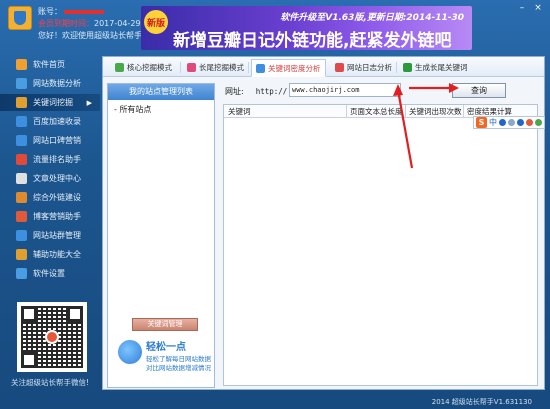  I want to click on column-header: 关键词出现次数, so click(435, 111).